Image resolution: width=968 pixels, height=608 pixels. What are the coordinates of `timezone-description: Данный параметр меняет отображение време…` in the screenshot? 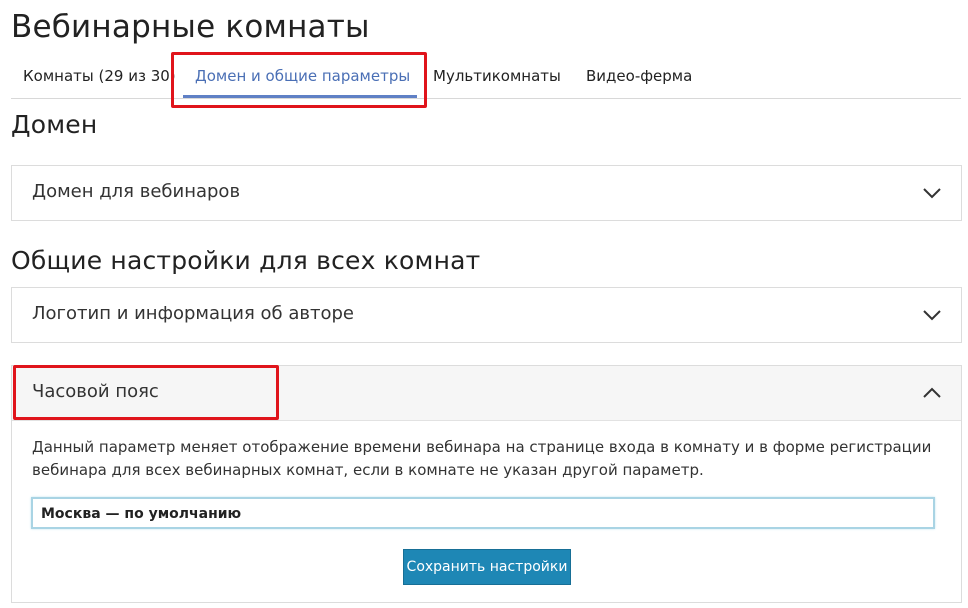 It's located at (482, 458).